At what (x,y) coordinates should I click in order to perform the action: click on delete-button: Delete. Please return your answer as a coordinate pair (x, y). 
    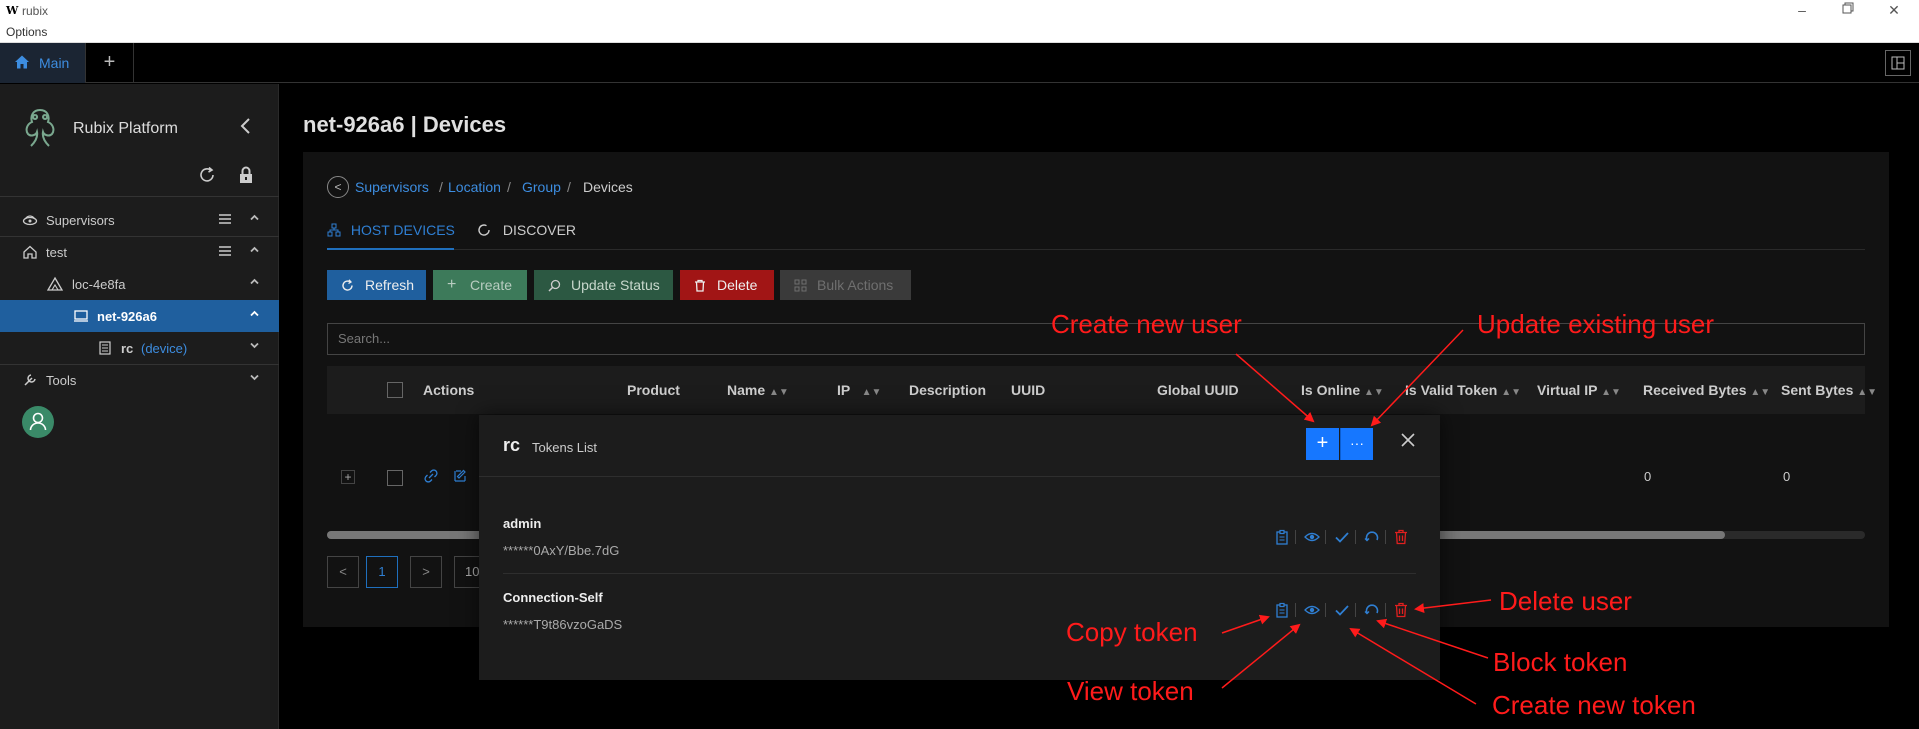
    Looking at the image, I should click on (727, 285).